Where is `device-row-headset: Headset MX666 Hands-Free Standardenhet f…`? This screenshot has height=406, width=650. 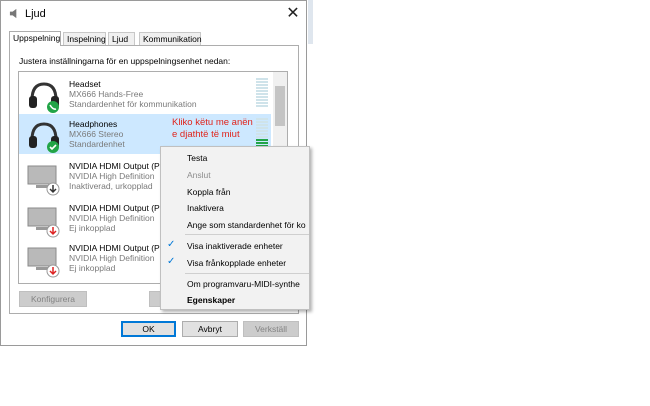 device-row-headset: Headset MX666 Hands-Free Standardenhet f… is located at coordinates (145, 94).